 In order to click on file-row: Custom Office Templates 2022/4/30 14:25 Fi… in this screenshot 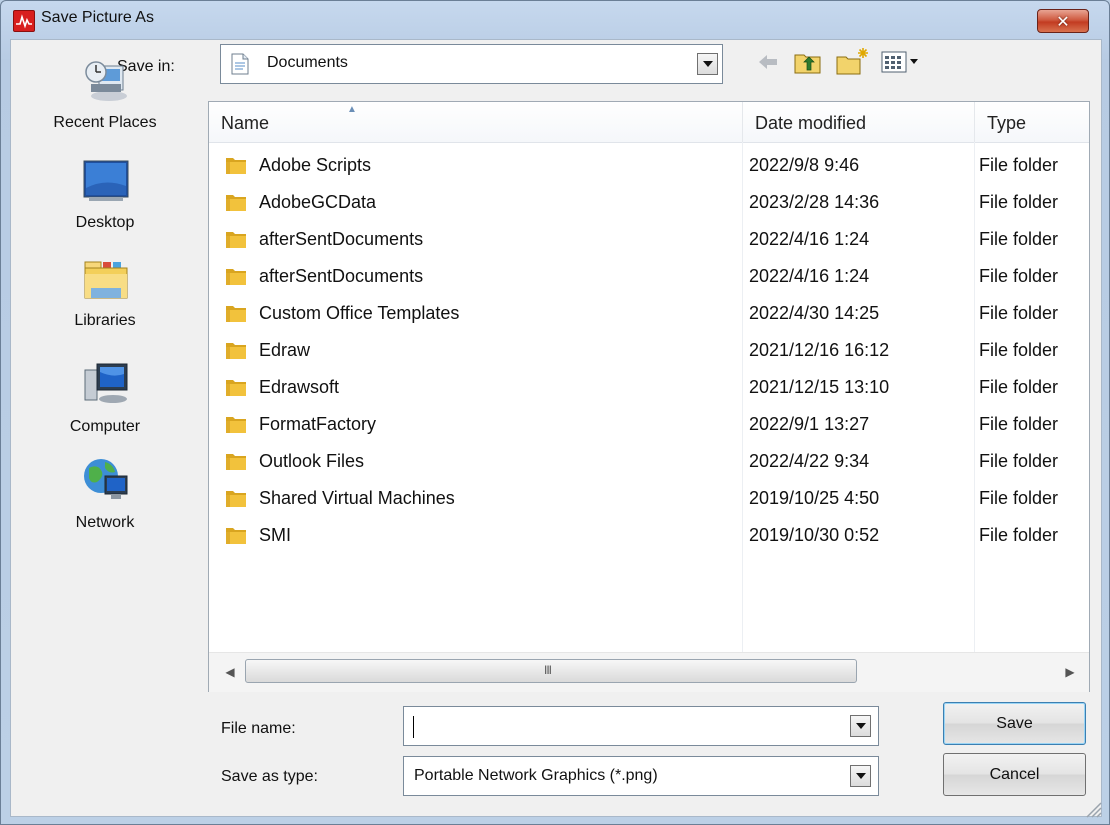, I will do `click(649, 312)`.